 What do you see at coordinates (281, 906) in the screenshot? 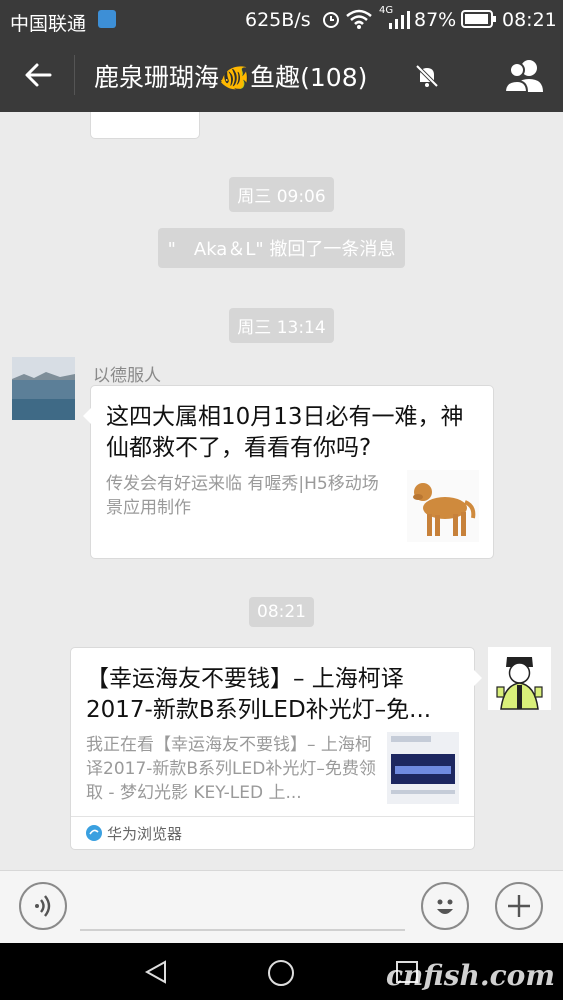
I see `input-bar` at bounding box center [281, 906].